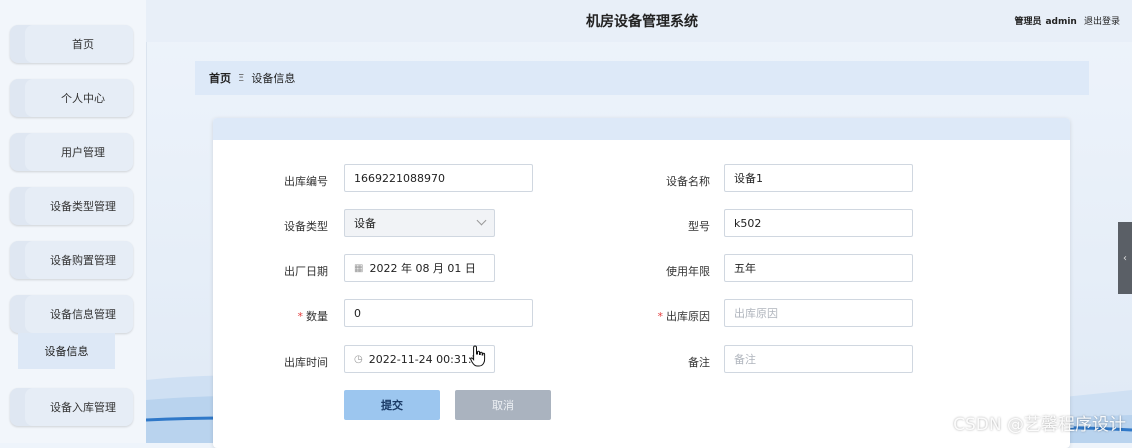 The image size is (1132, 448). What do you see at coordinates (1102, 22) in the screenshot?
I see `logout-link: 退出登录` at bounding box center [1102, 22].